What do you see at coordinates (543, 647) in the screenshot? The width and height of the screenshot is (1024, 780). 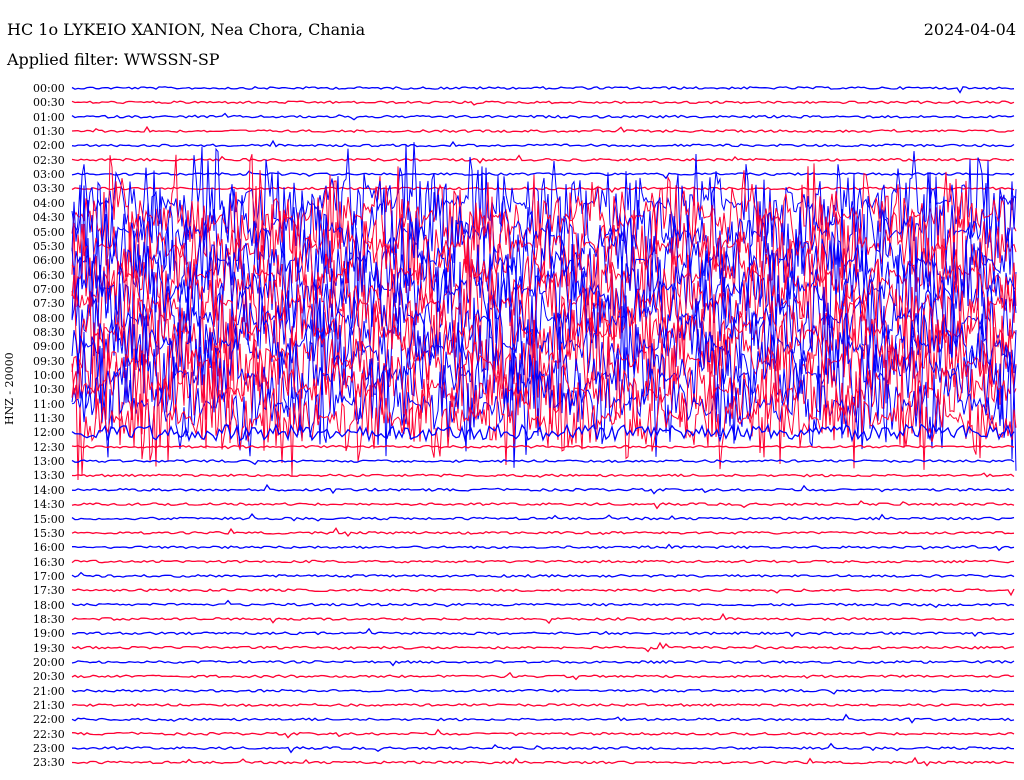 I see `trace-row-1930` at bounding box center [543, 647].